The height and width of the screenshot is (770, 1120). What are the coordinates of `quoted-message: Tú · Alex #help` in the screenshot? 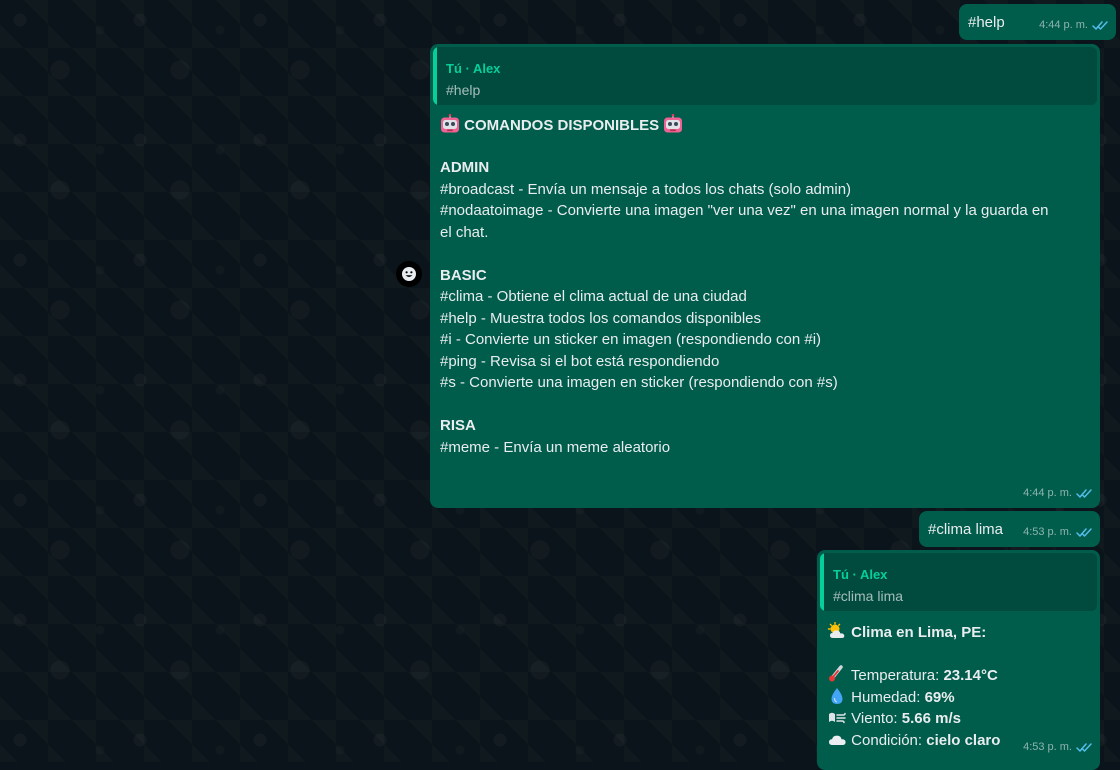 It's located at (765, 76).